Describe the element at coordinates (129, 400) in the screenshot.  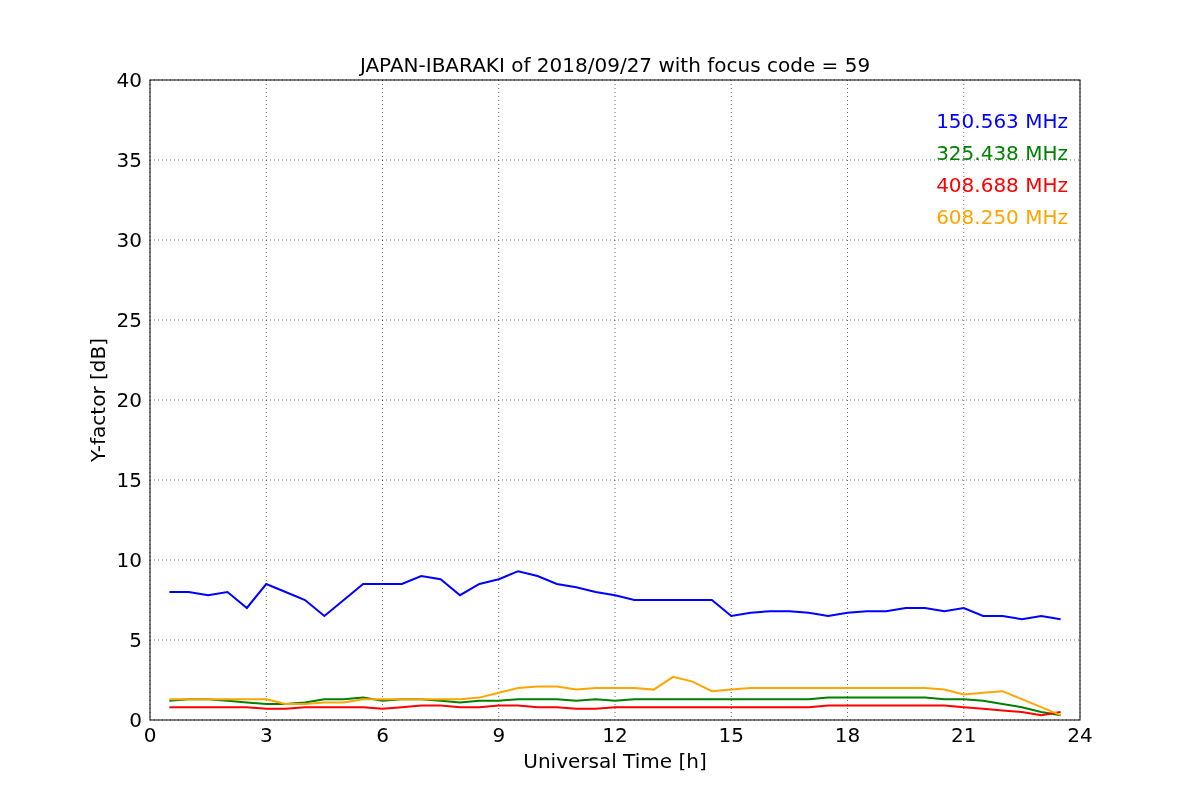
I see `y-tick-label: 20` at that location.